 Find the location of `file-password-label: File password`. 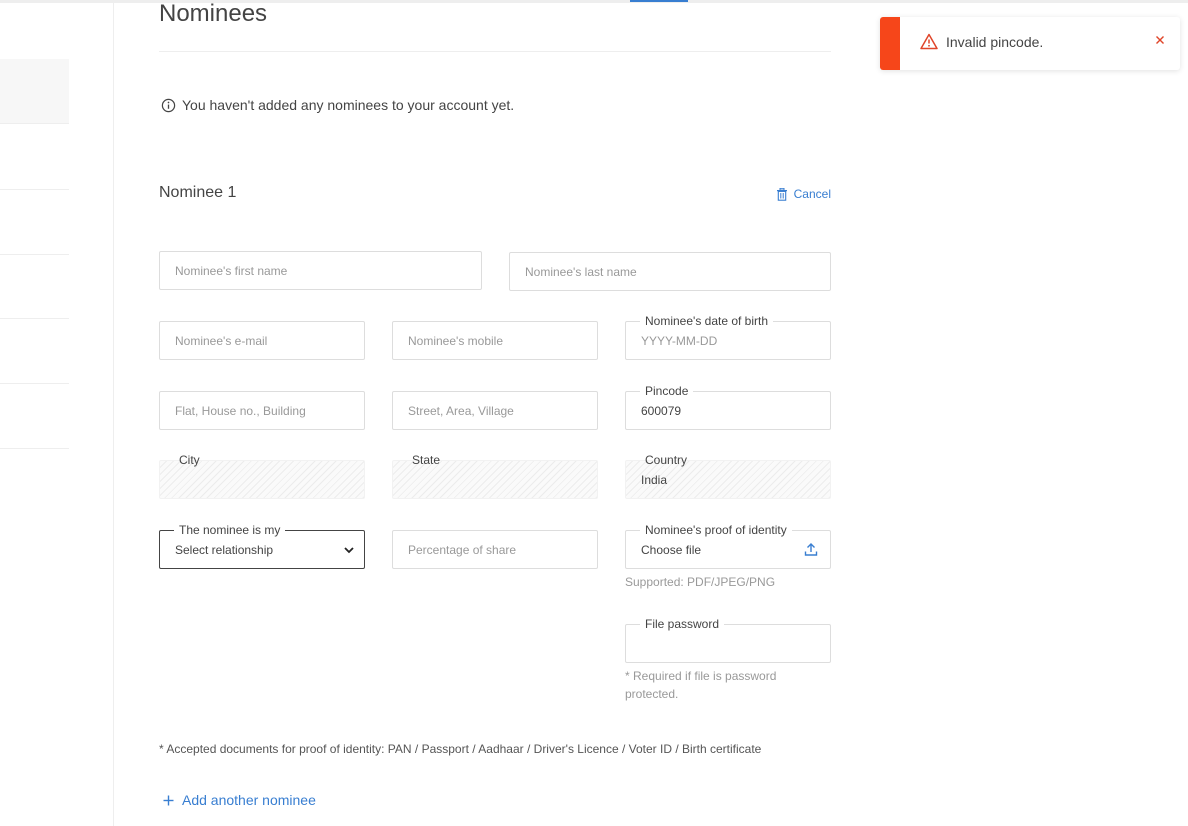

file-password-label: File password is located at coordinates (682, 624).